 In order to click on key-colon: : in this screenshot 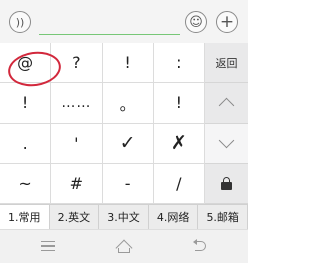, I will do `click(179, 63)`.